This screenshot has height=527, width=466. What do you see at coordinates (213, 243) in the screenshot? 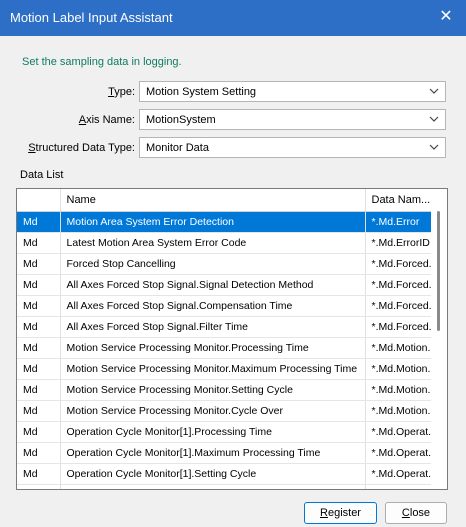
I see `row-name-cell: Latest Motion Area System Error Code` at bounding box center [213, 243].